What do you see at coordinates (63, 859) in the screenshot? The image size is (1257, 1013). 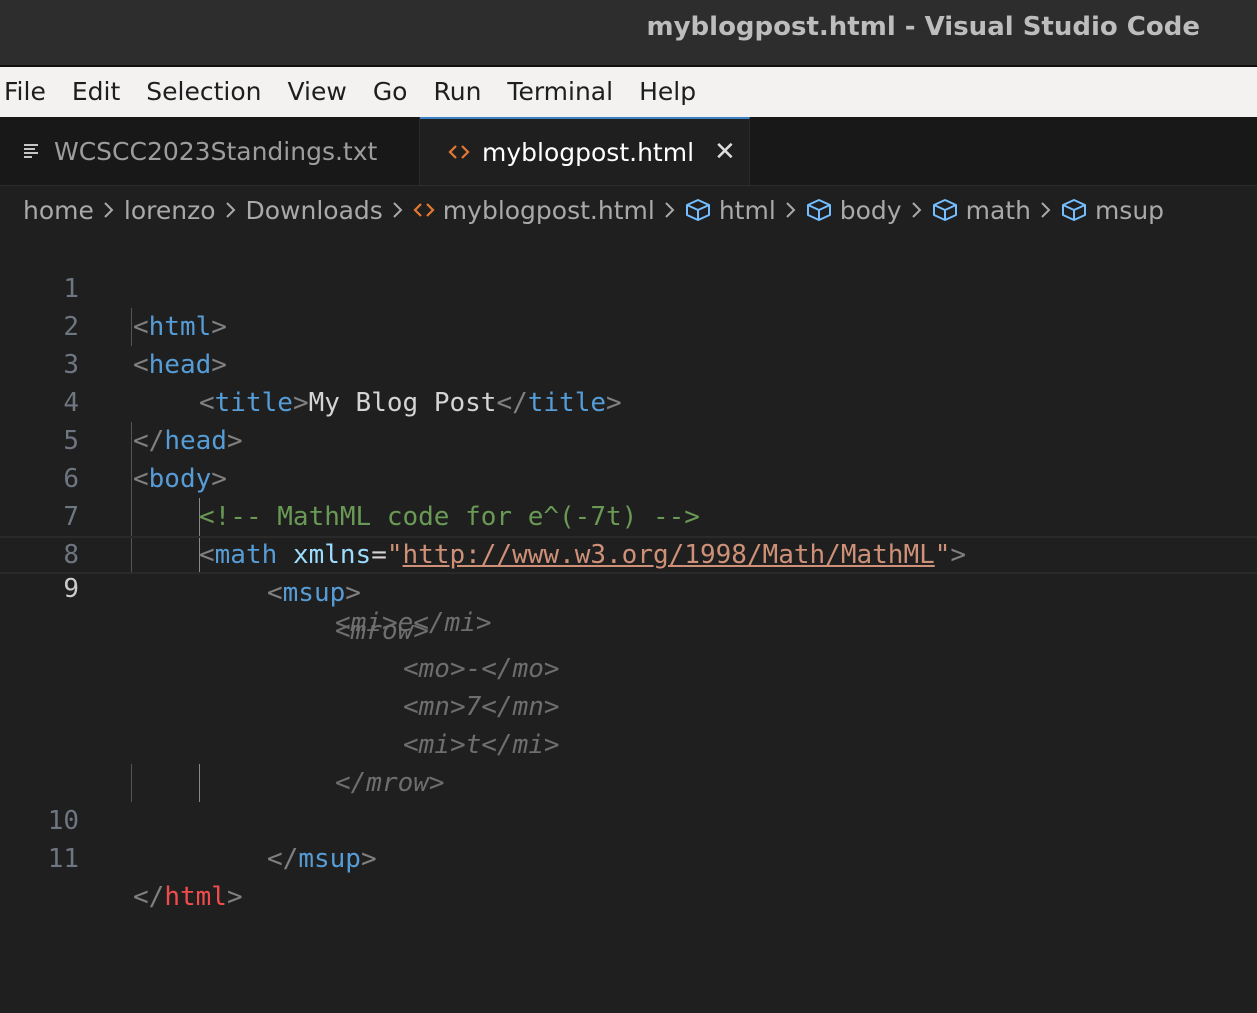 I see `line-number: 11` at bounding box center [63, 859].